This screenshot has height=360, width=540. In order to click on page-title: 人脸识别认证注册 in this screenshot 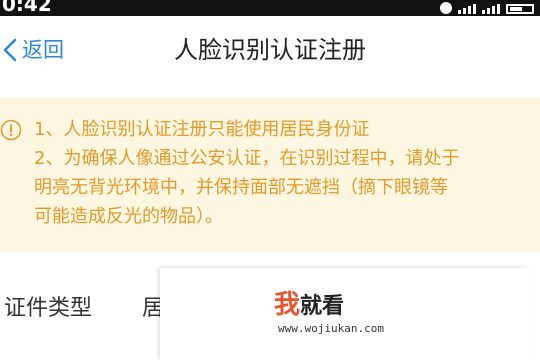, I will do `click(270, 50)`.